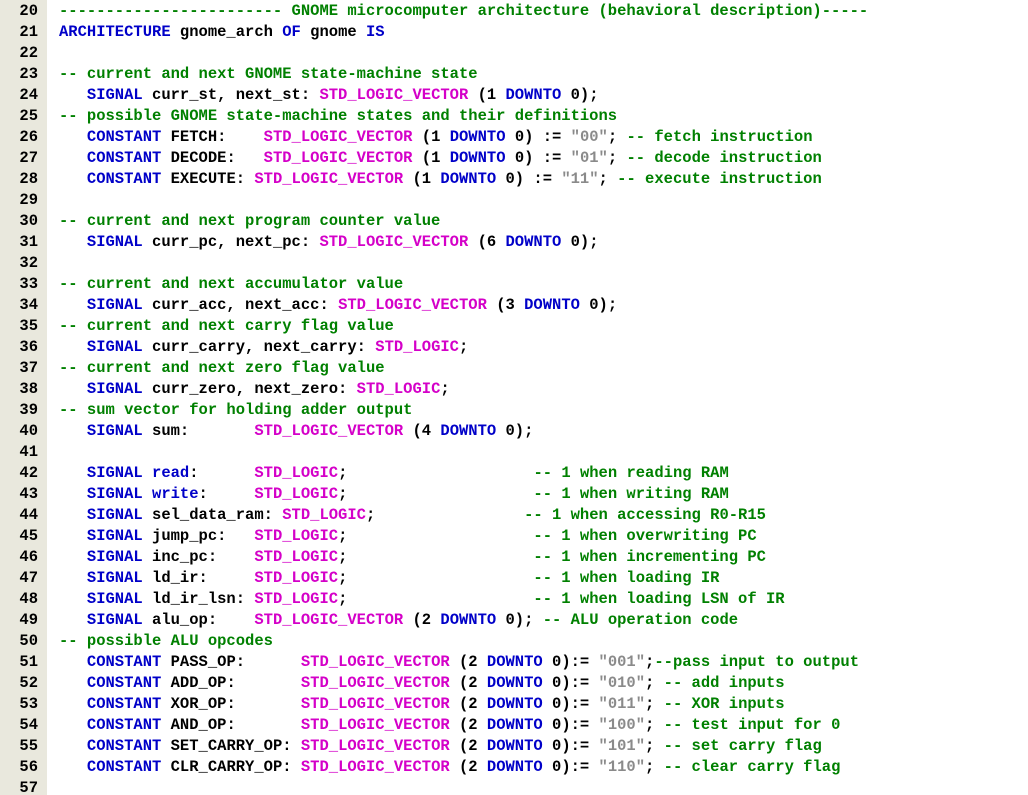  Describe the element at coordinates (28, 662) in the screenshot. I see `line-number: 51` at that location.